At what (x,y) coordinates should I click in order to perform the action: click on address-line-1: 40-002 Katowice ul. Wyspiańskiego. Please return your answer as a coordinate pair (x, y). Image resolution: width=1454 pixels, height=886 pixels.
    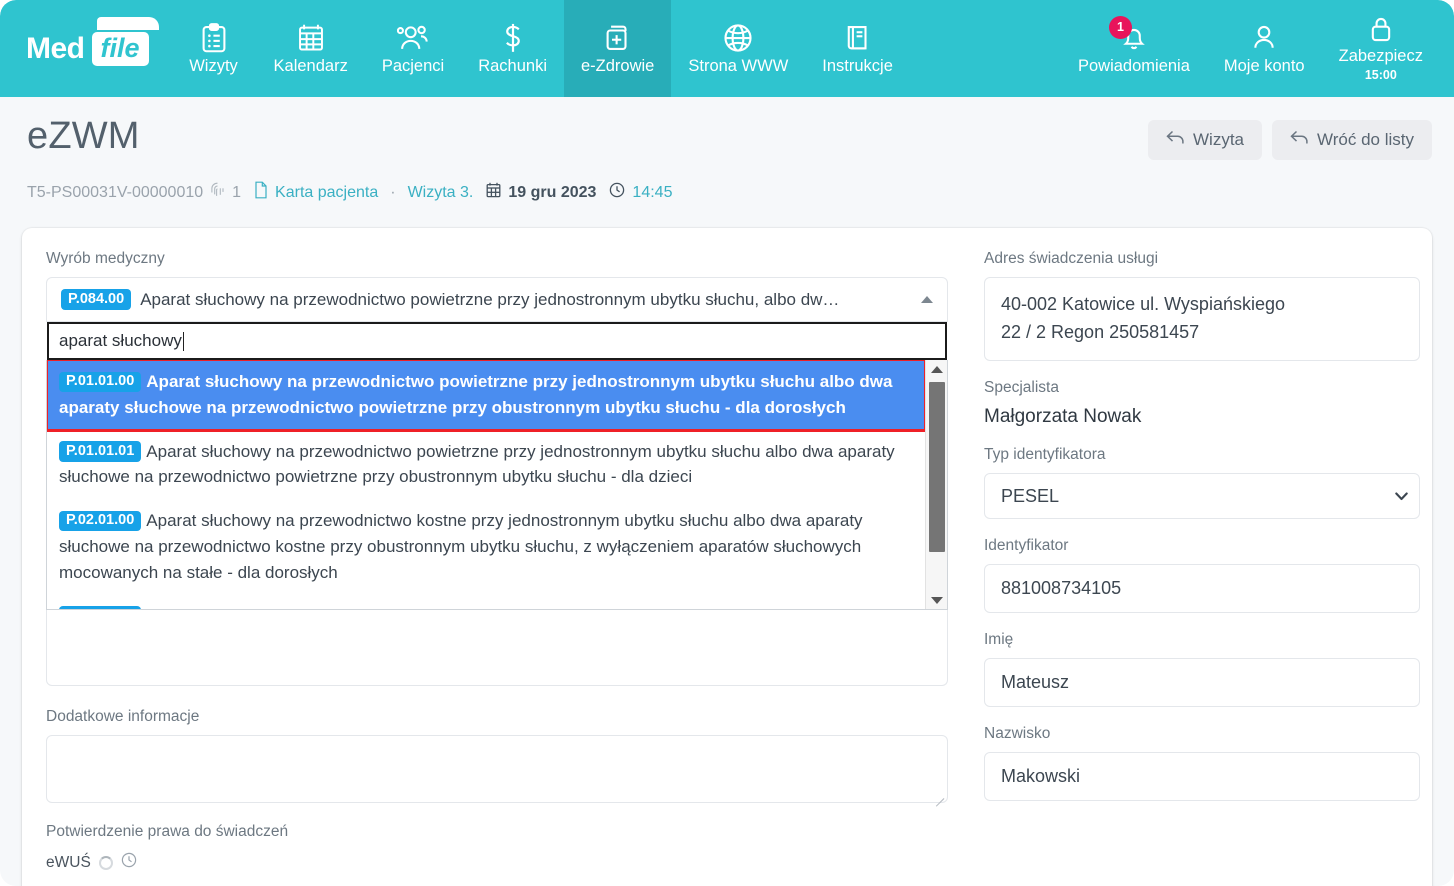
    Looking at the image, I should click on (1143, 304).